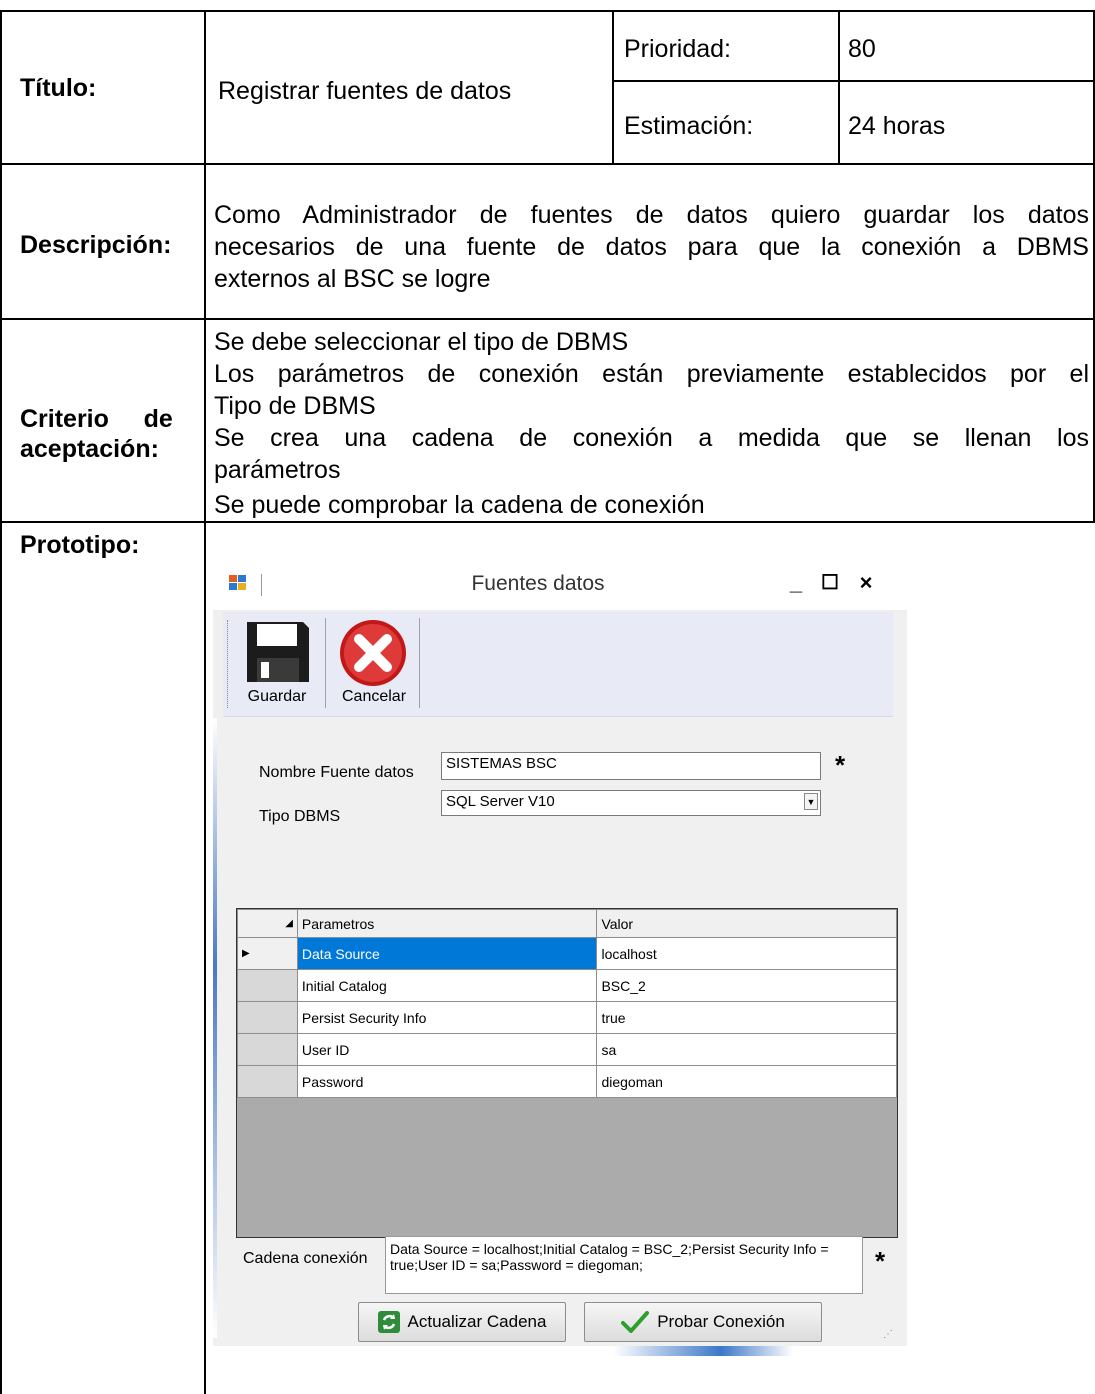  What do you see at coordinates (796, 583) in the screenshot?
I see `minimize-button: _` at bounding box center [796, 583].